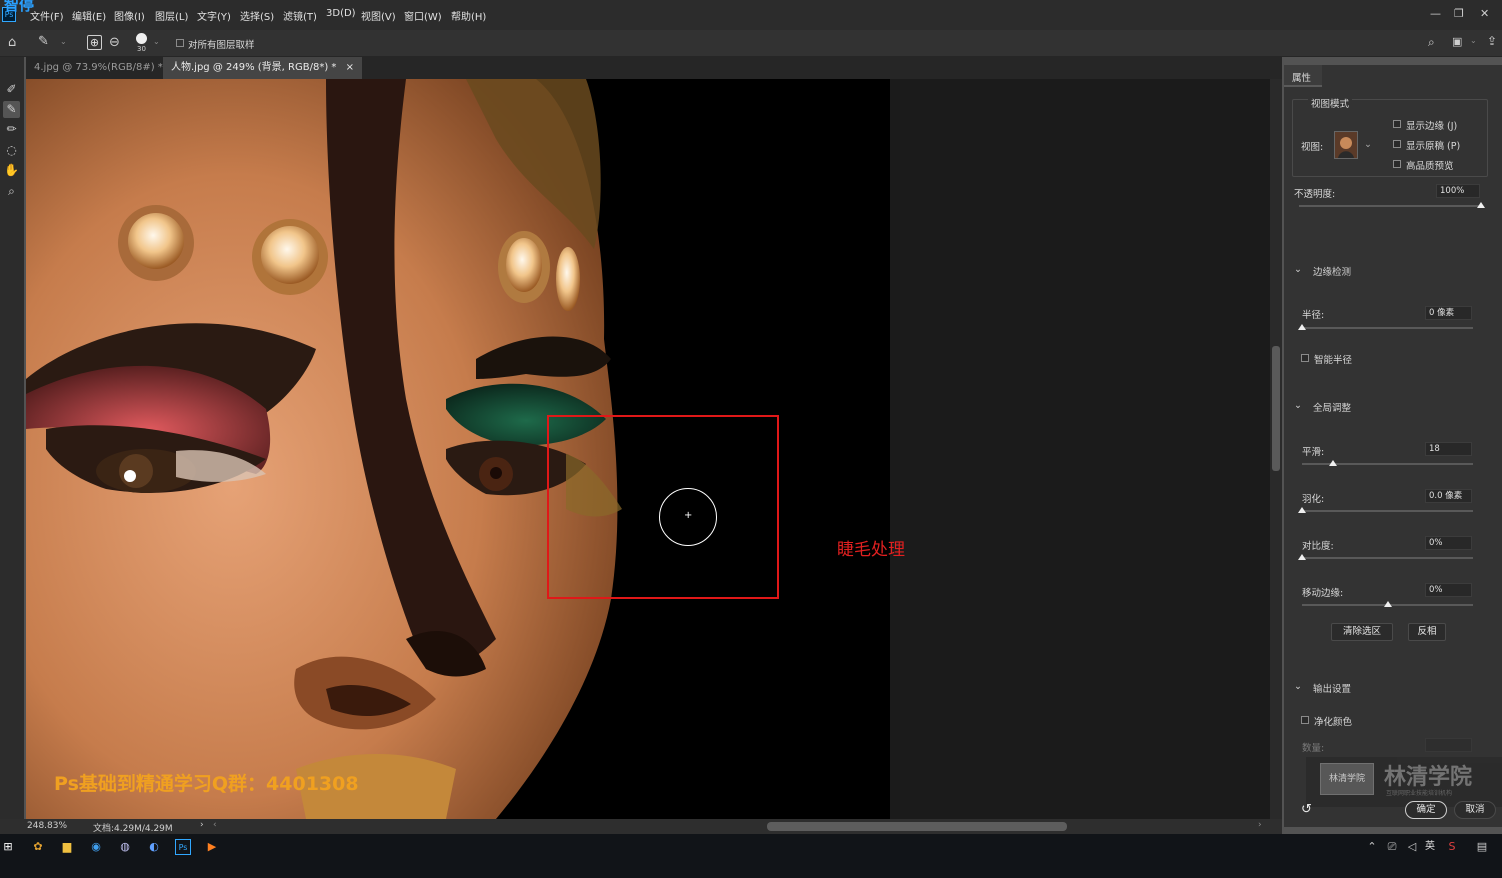 The height and width of the screenshot is (878, 1502). I want to click on app-icon: ✿, so click(38, 847).